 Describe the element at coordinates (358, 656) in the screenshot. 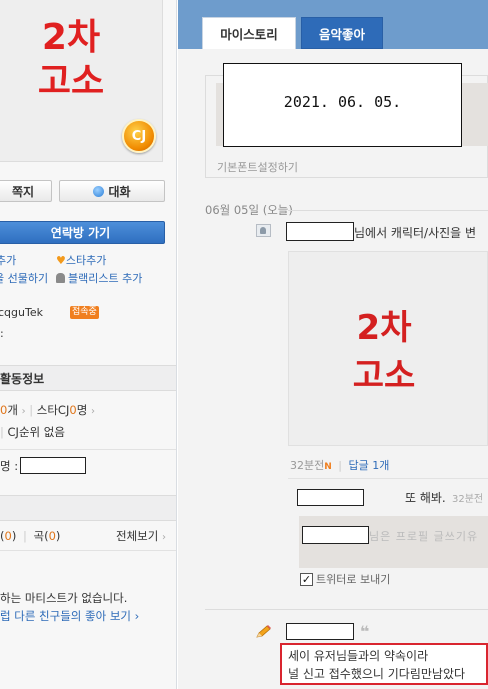

I see `comment-line-1: 세이 유저님들과의 약속이라` at that location.